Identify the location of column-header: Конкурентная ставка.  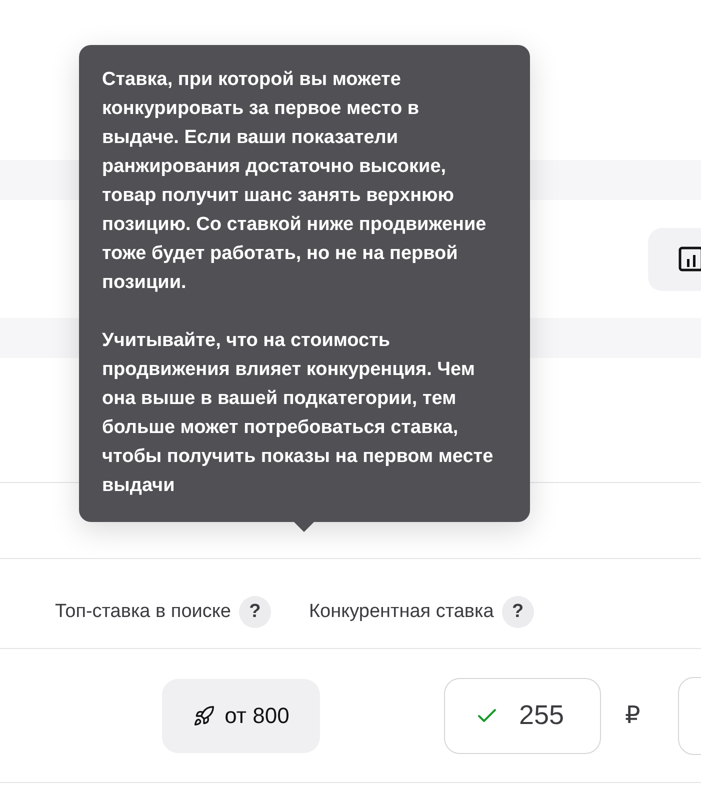
(401, 612).